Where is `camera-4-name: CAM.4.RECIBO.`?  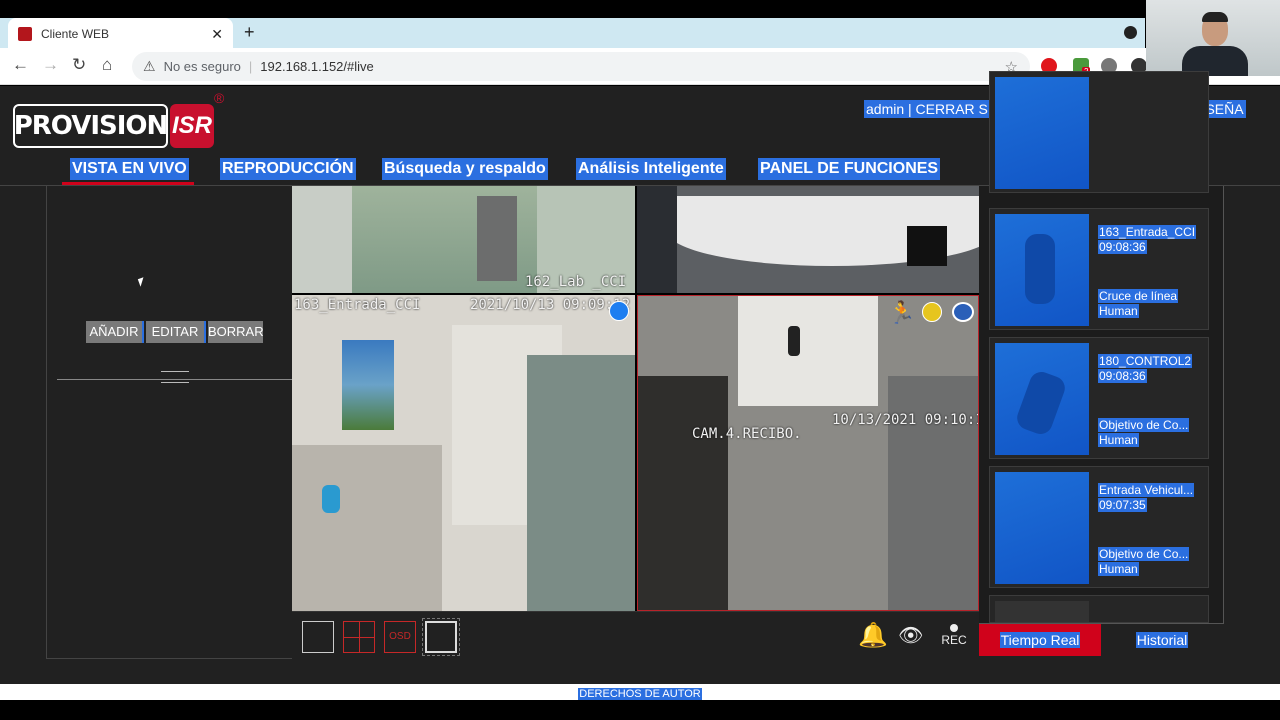
camera-4-name: CAM.4.RECIBO. is located at coordinates (747, 434).